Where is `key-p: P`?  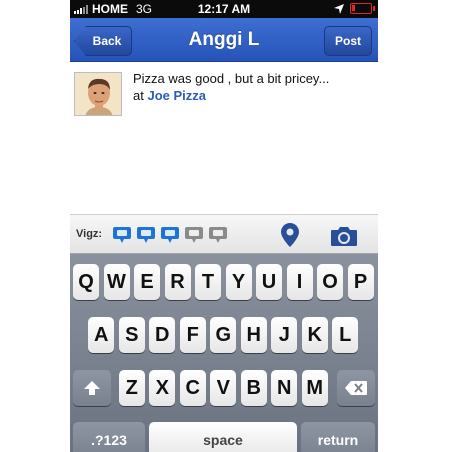 key-p: P is located at coordinates (360, 282).